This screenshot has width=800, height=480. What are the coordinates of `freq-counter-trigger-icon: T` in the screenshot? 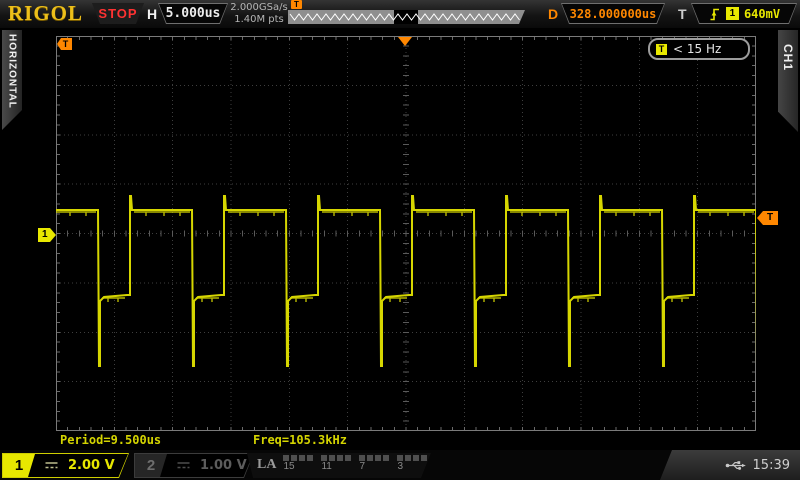 It's located at (661, 49).